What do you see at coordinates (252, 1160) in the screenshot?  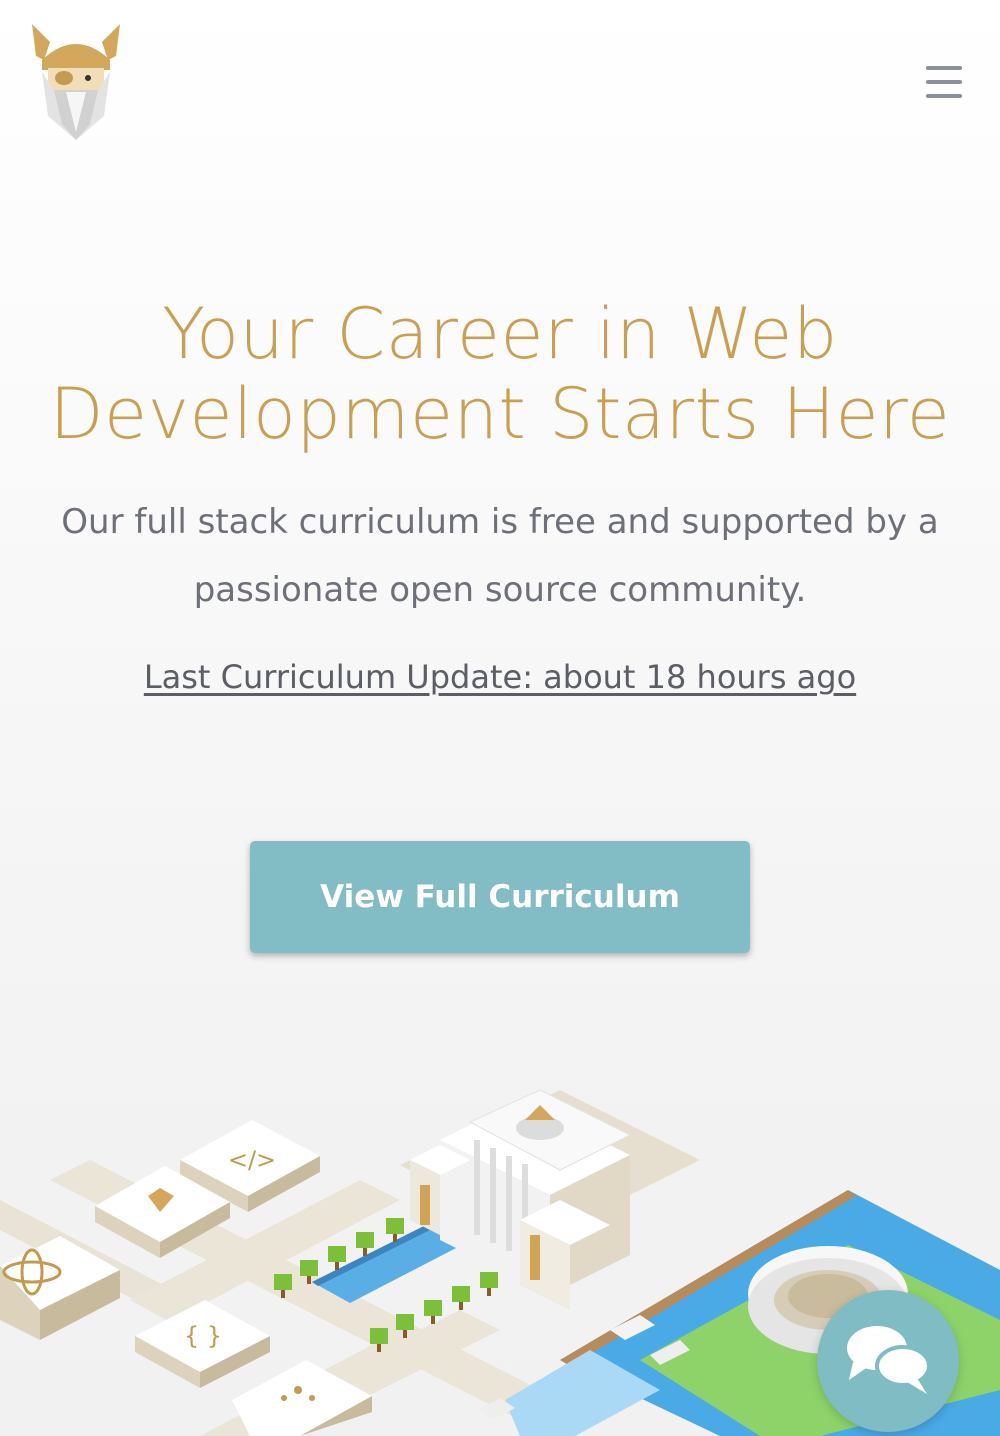 I see `code-tag-text: </>` at bounding box center [252, 1160].